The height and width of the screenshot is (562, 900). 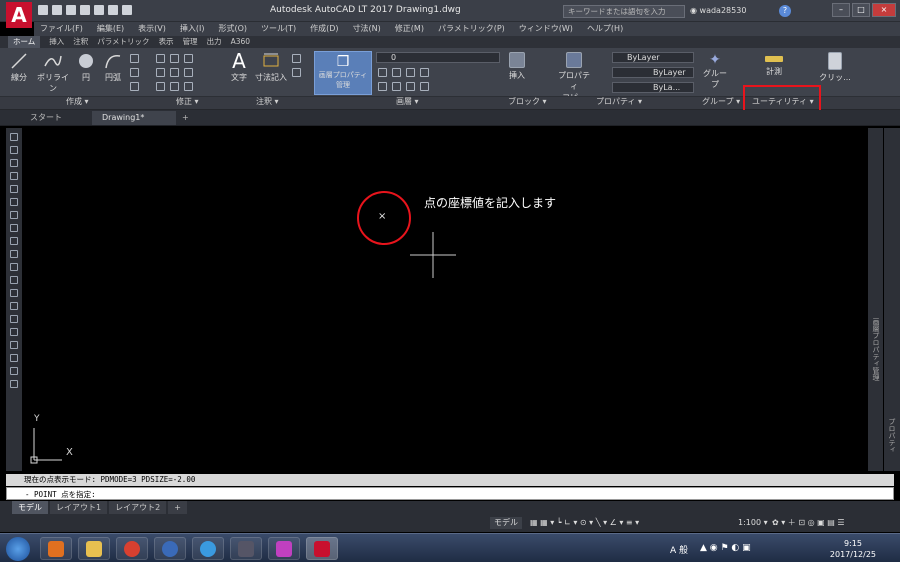 I want to click on trim-icon, so click(x=188, y=58).